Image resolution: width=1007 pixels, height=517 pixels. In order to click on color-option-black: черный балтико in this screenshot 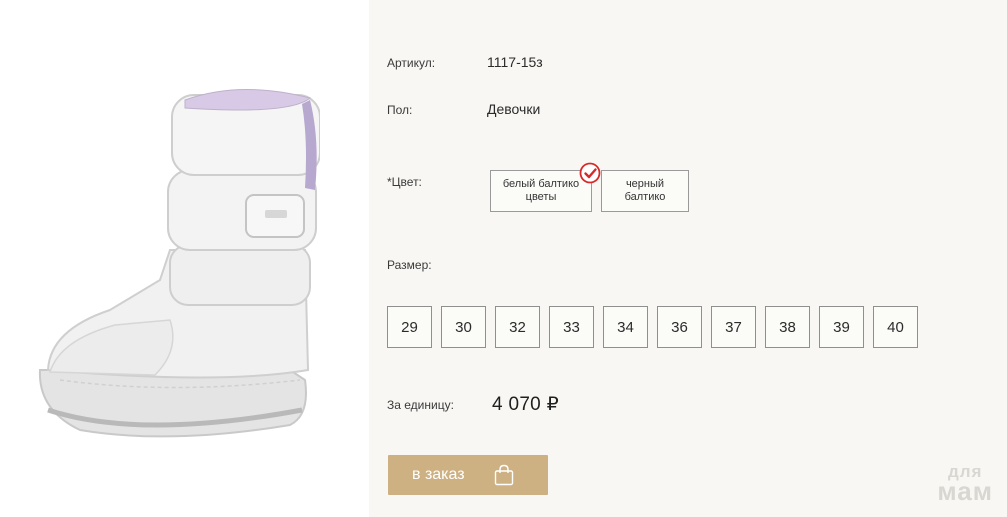, I will do `click(645, 191)`.